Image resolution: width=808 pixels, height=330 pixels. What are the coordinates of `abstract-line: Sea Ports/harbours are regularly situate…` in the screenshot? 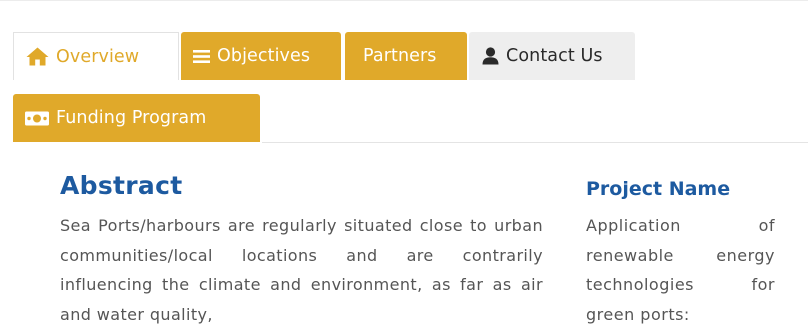 It's located at (236, 225).